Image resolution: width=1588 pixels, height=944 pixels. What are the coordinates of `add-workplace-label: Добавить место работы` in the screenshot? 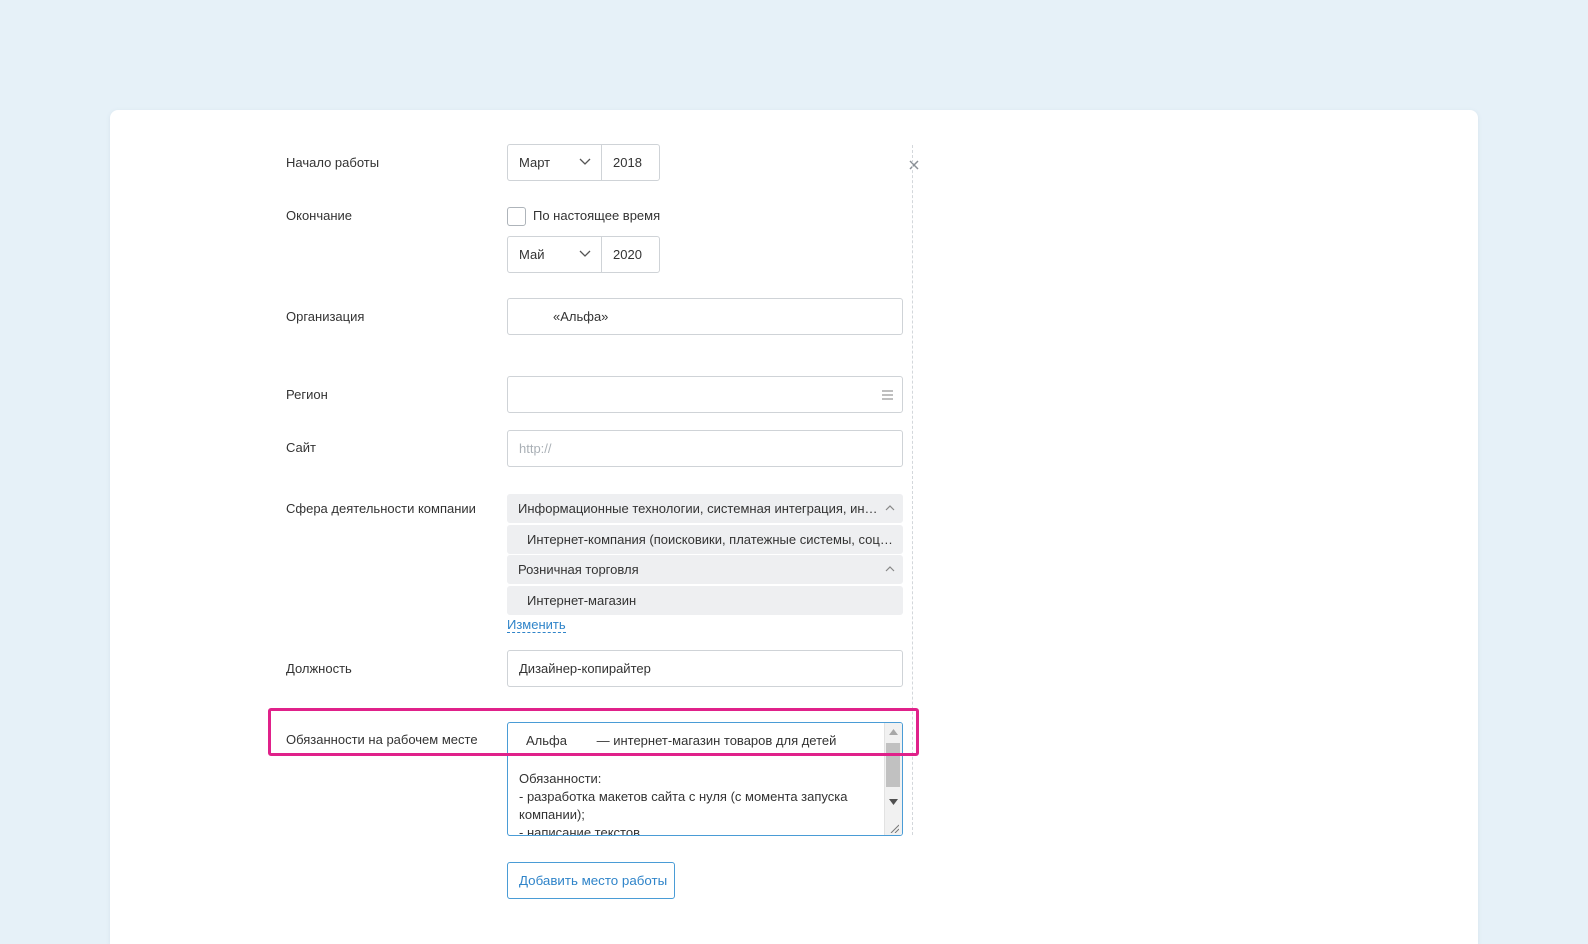 It's located at (593, 880).